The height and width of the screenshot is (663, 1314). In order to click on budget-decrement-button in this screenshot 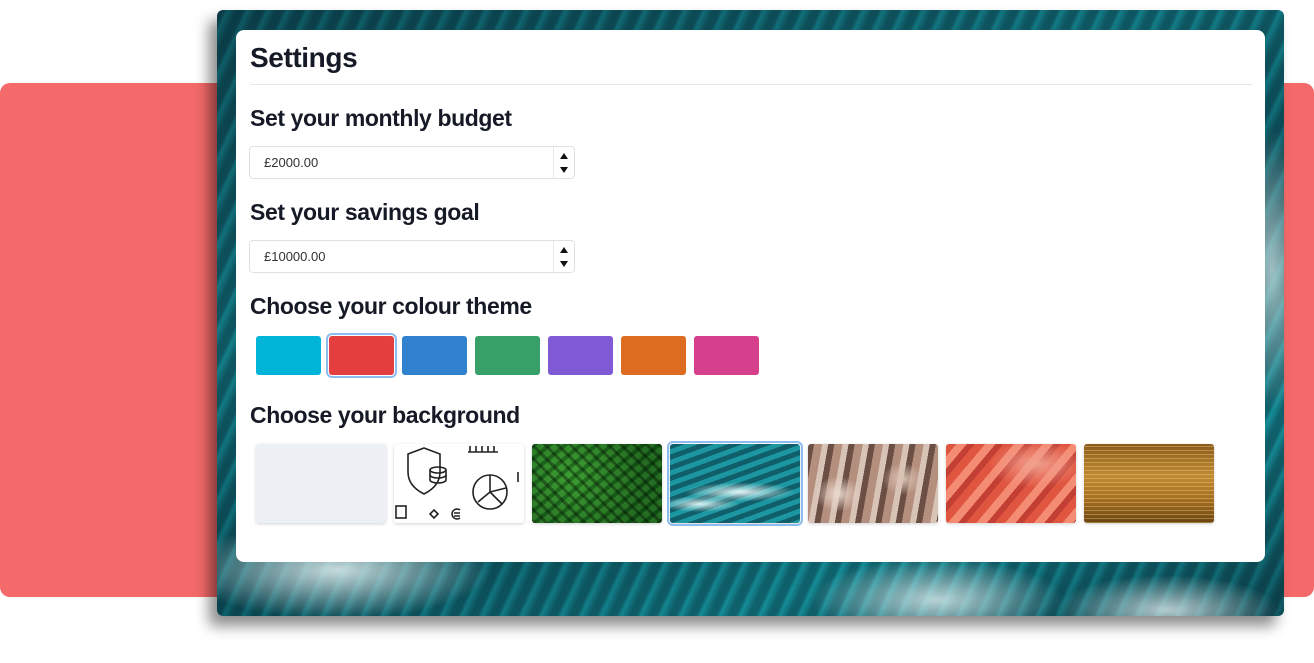, I will do `click(564, 169)`.